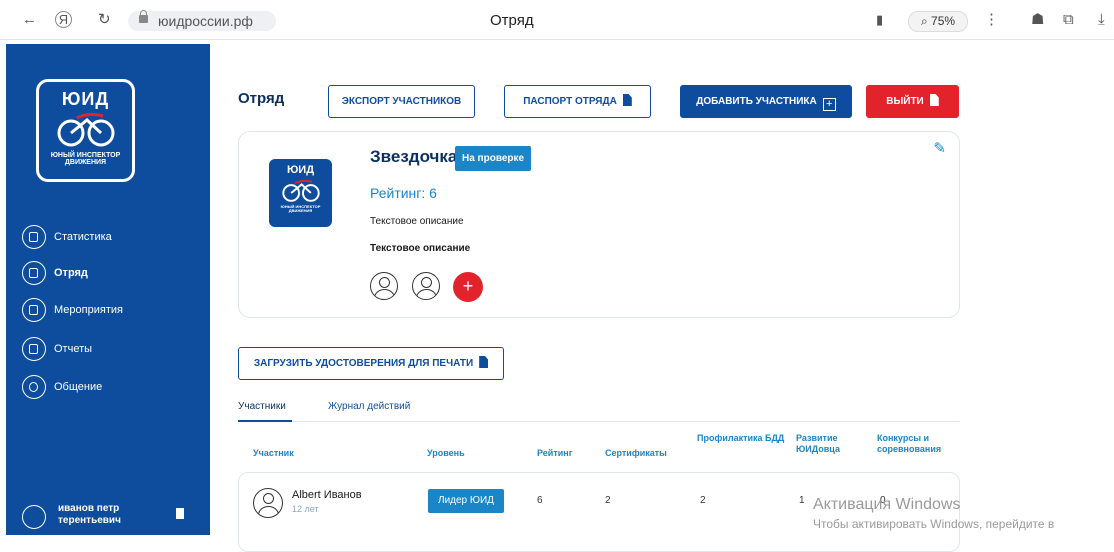 The width and height of the screenshot is (1114, 552). I want to click on edit-icon: ✎, so click(939, 148).